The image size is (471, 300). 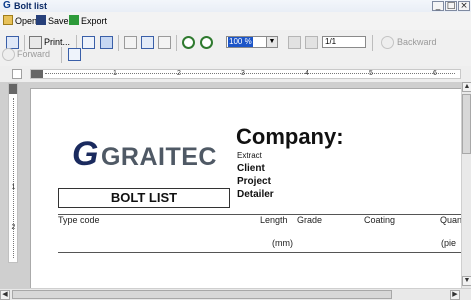 What do you see at coordinates (8, 20) in the screenshot?
I see `folder-icon` at bounding box center [8, 20].